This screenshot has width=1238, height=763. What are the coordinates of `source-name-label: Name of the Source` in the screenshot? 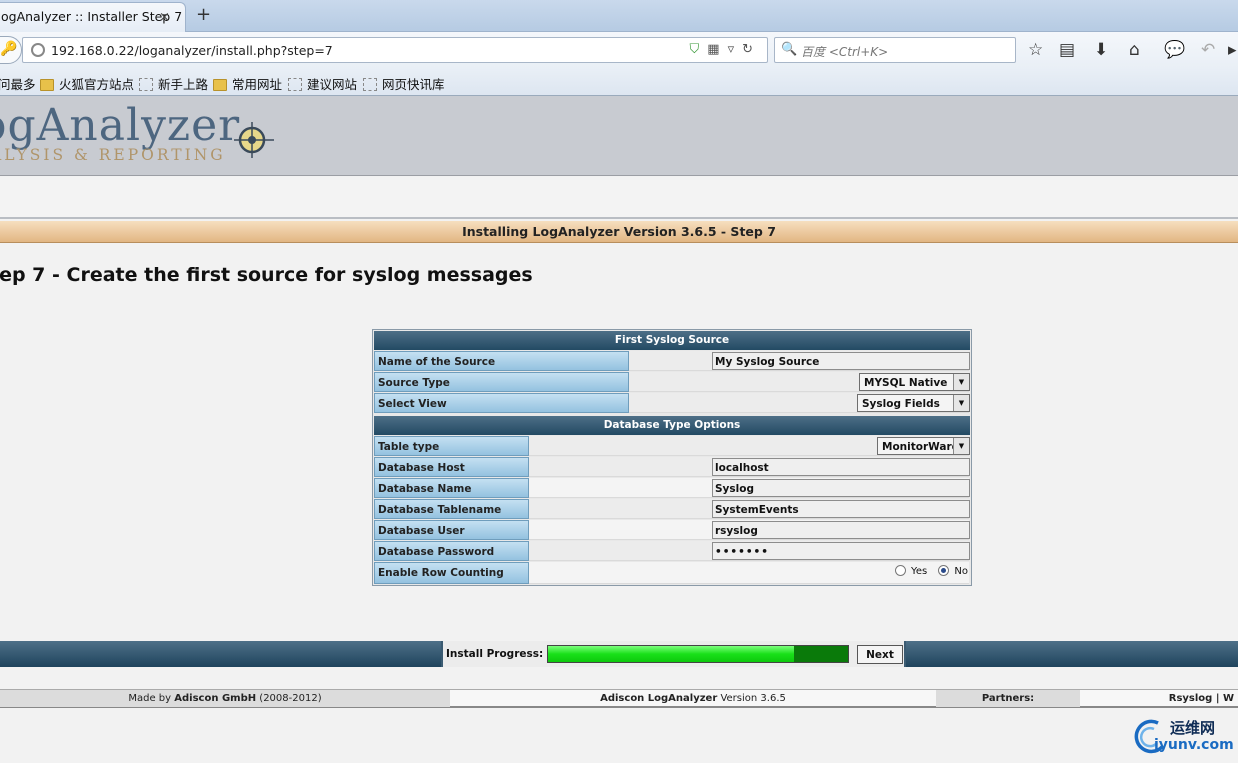 It's located at (501, 361).